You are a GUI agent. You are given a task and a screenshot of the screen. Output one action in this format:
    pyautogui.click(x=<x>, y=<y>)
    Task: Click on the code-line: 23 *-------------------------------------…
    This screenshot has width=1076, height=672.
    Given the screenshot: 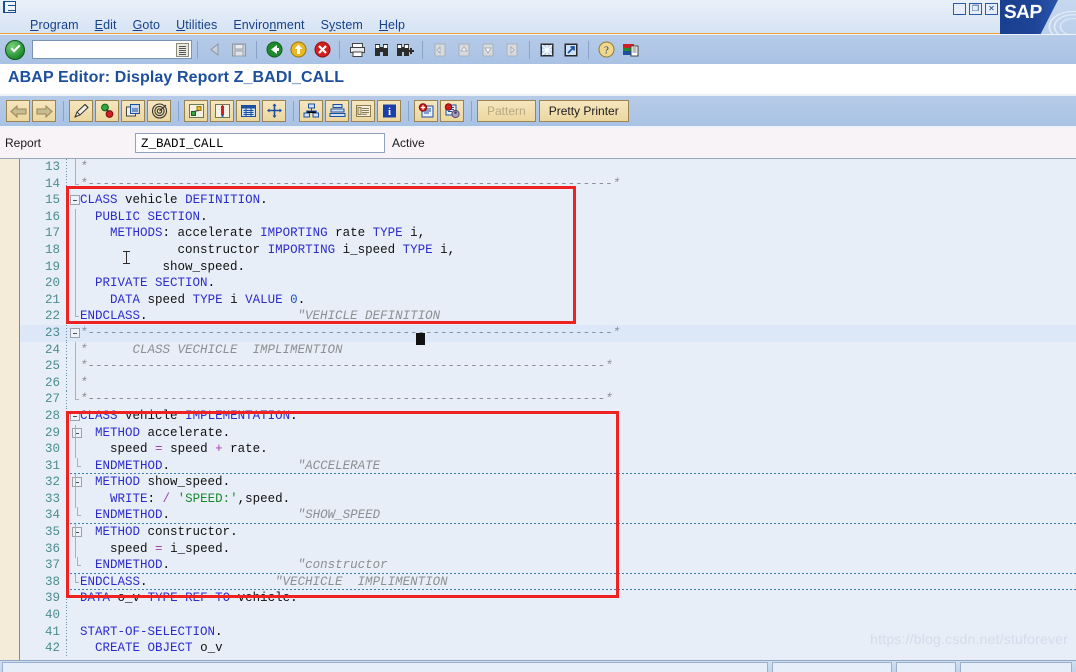 What is the action you would take?
    pyautogui.click(x=548, y=333)
    